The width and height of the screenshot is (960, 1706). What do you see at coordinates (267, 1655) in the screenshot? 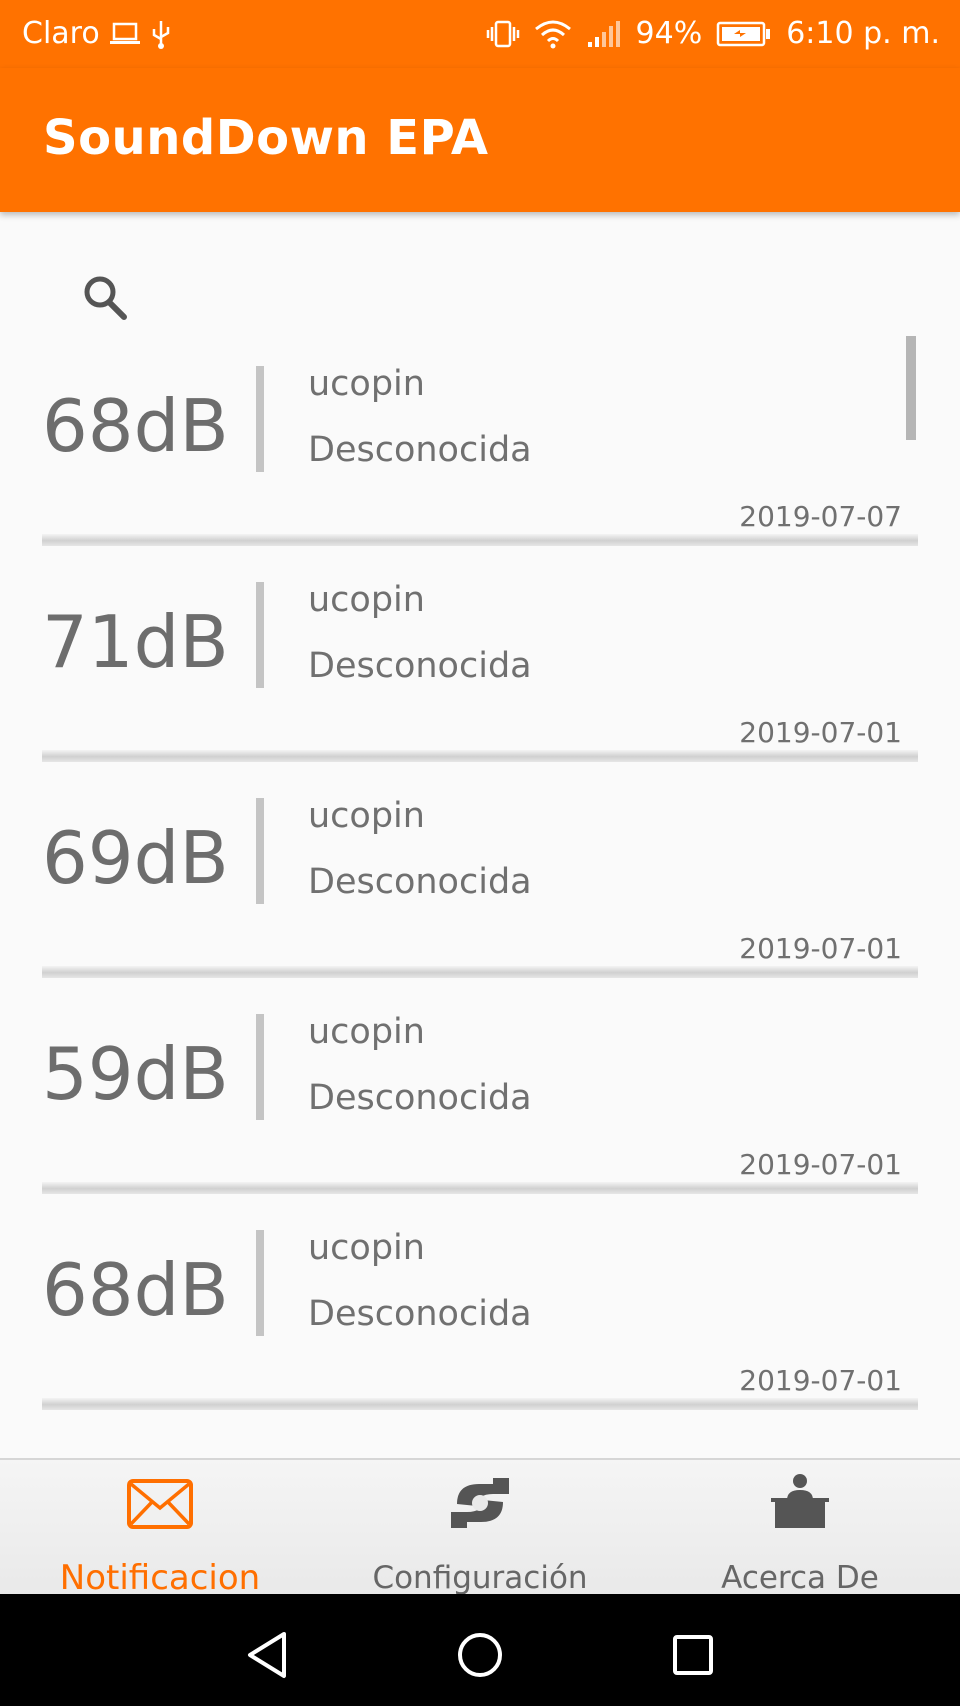
I see `back-icon` at bounding box center [267, 1655].